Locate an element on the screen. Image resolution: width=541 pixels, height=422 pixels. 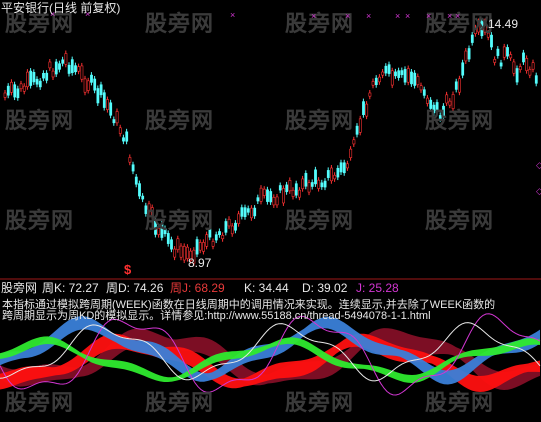
weekly-k-value: 周K: 72.27 is located at coordinates (70, 288).